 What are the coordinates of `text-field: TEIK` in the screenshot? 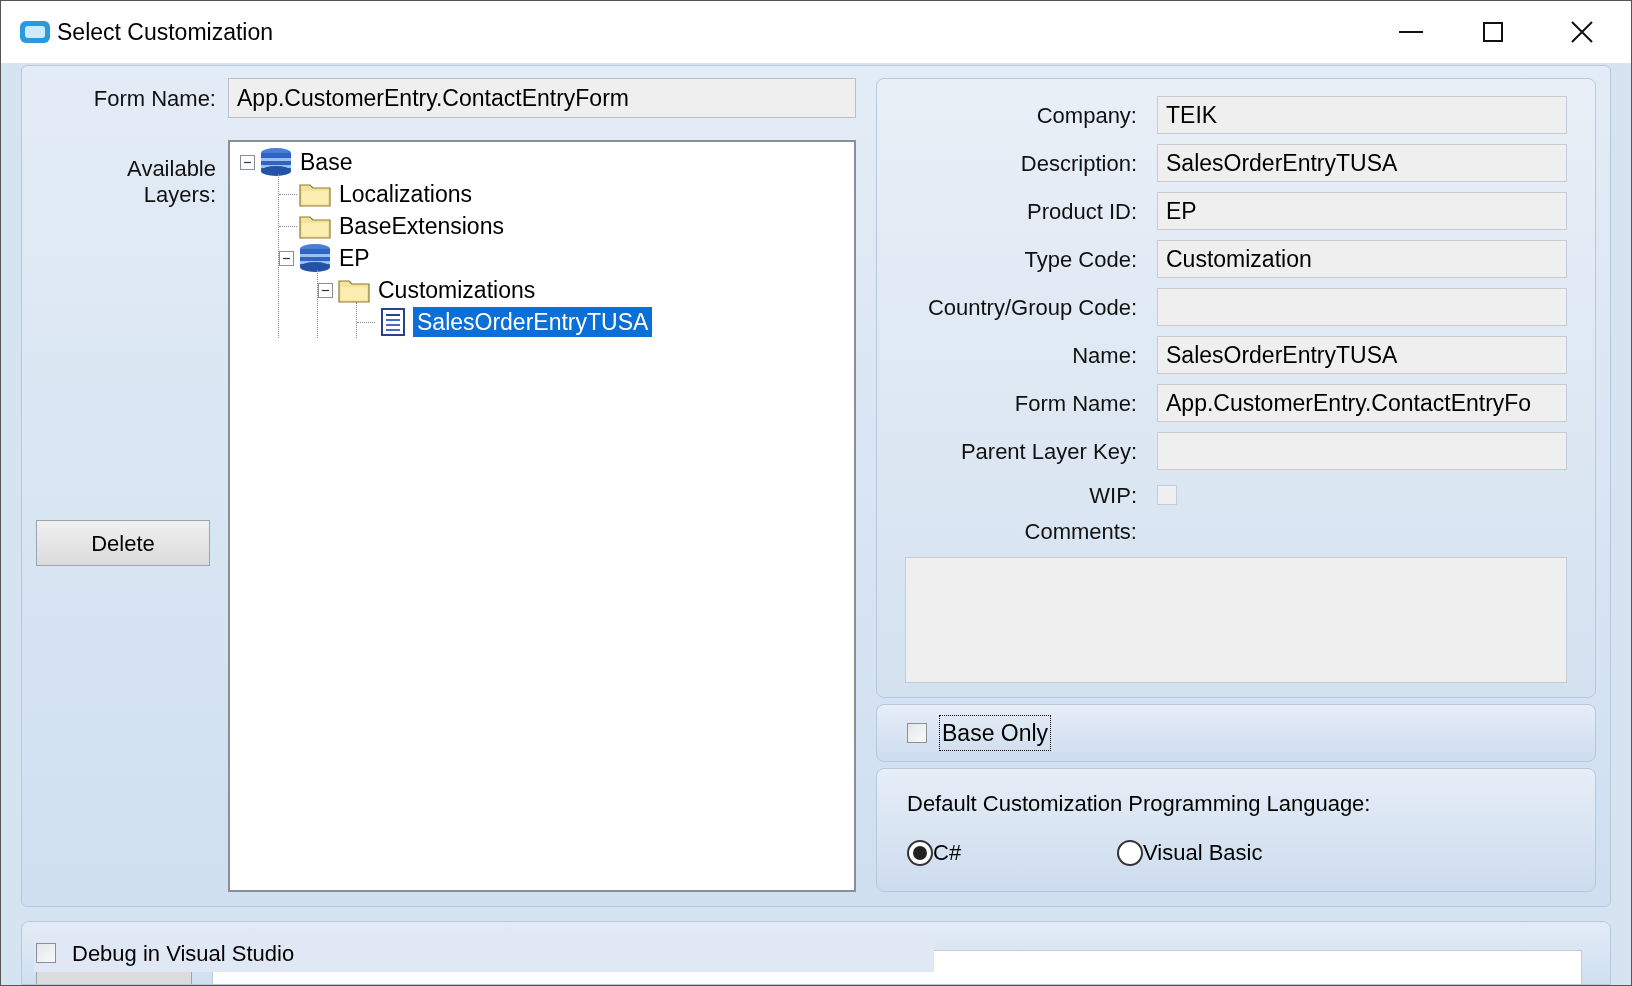 It's located at (1362, 115).